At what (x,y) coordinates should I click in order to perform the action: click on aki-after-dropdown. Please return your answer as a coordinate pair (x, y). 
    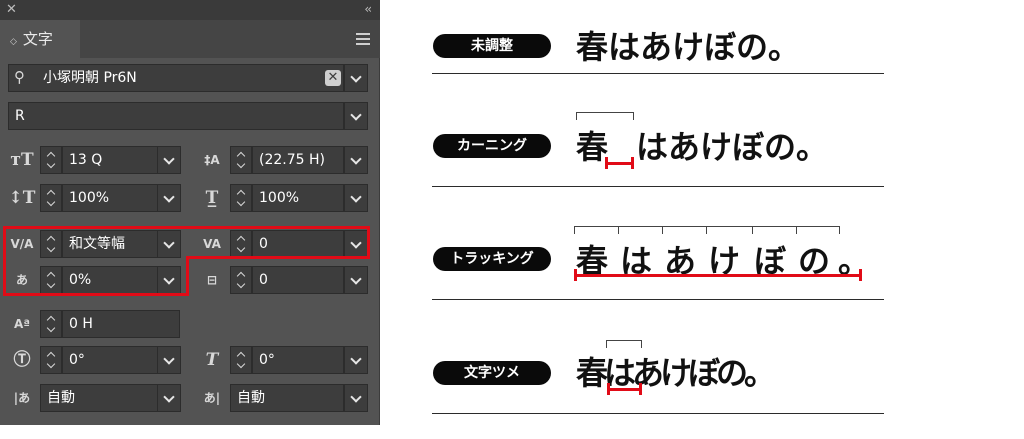
    Looking at the image, I should click on (356, 398).